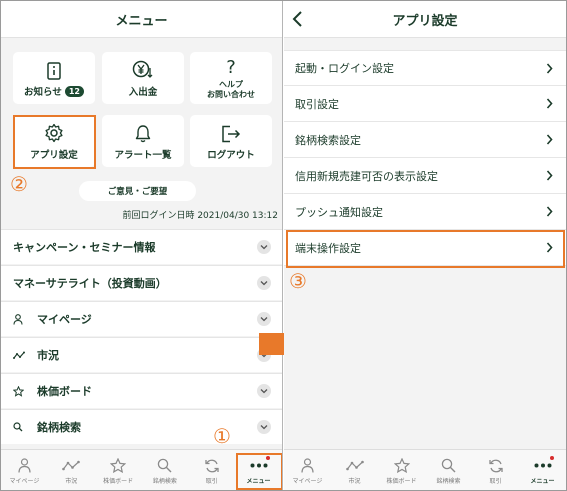 The width and height of the screenshot is (567, 491). I want to click on menu-header: メニュー, so click(141, 19).